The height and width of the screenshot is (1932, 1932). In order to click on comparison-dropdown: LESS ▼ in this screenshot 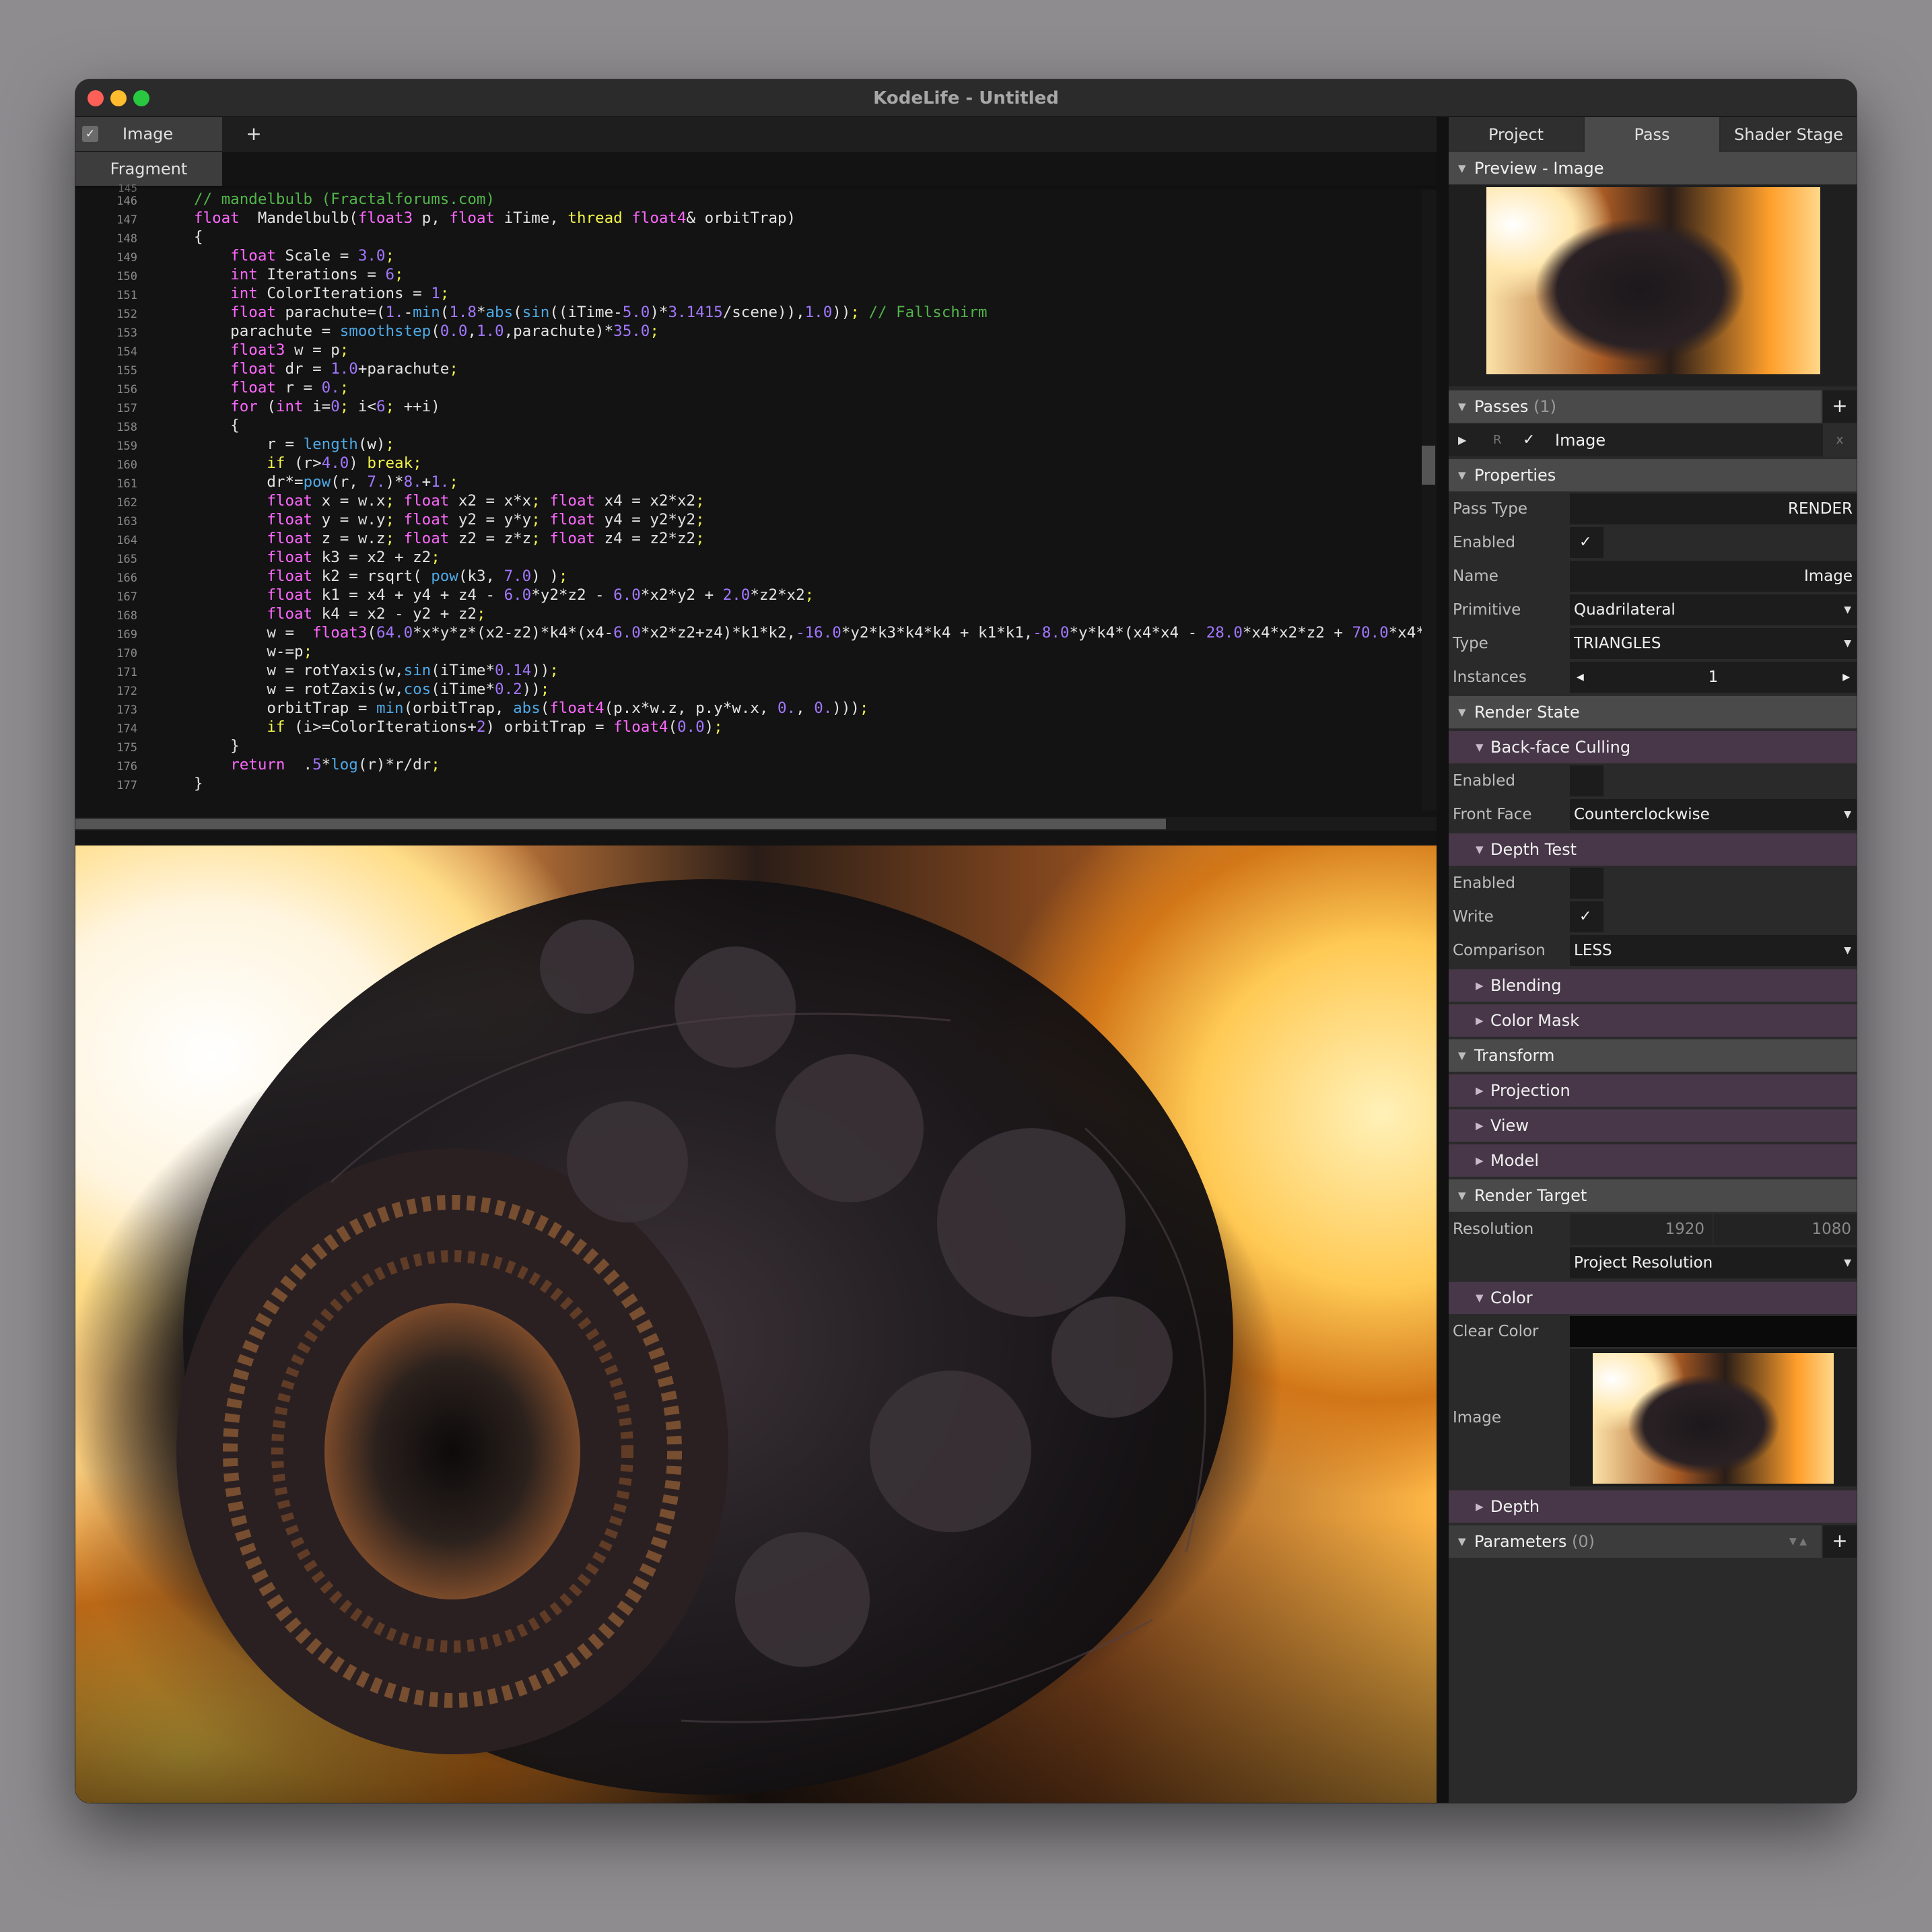, I will do `click(1713, 950)`.